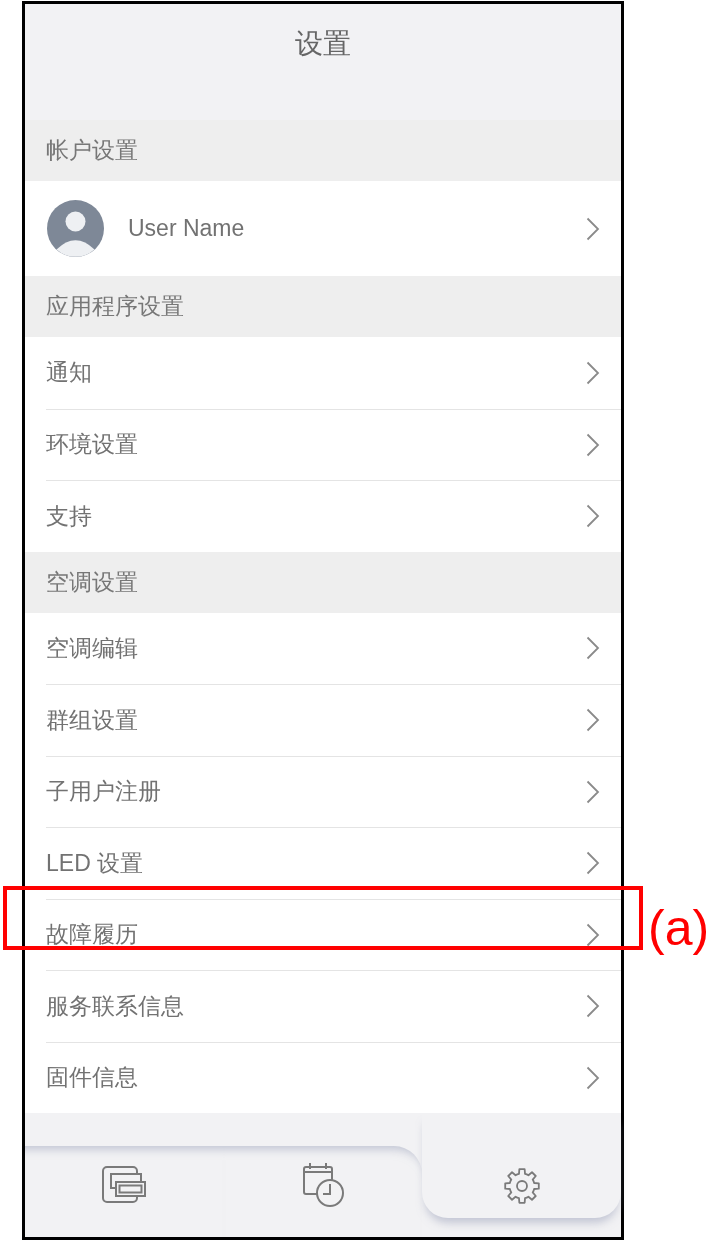  What do you see at coordinates (323, 582) in the screenshot?
I see `section-header: 空调设置` at bounding box center [323, 582].